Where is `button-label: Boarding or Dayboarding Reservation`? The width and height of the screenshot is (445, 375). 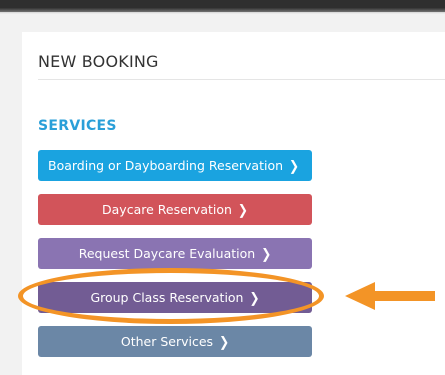
button-label: Boarding or Dayboarding Reservation is located at coordinates (166, 165).